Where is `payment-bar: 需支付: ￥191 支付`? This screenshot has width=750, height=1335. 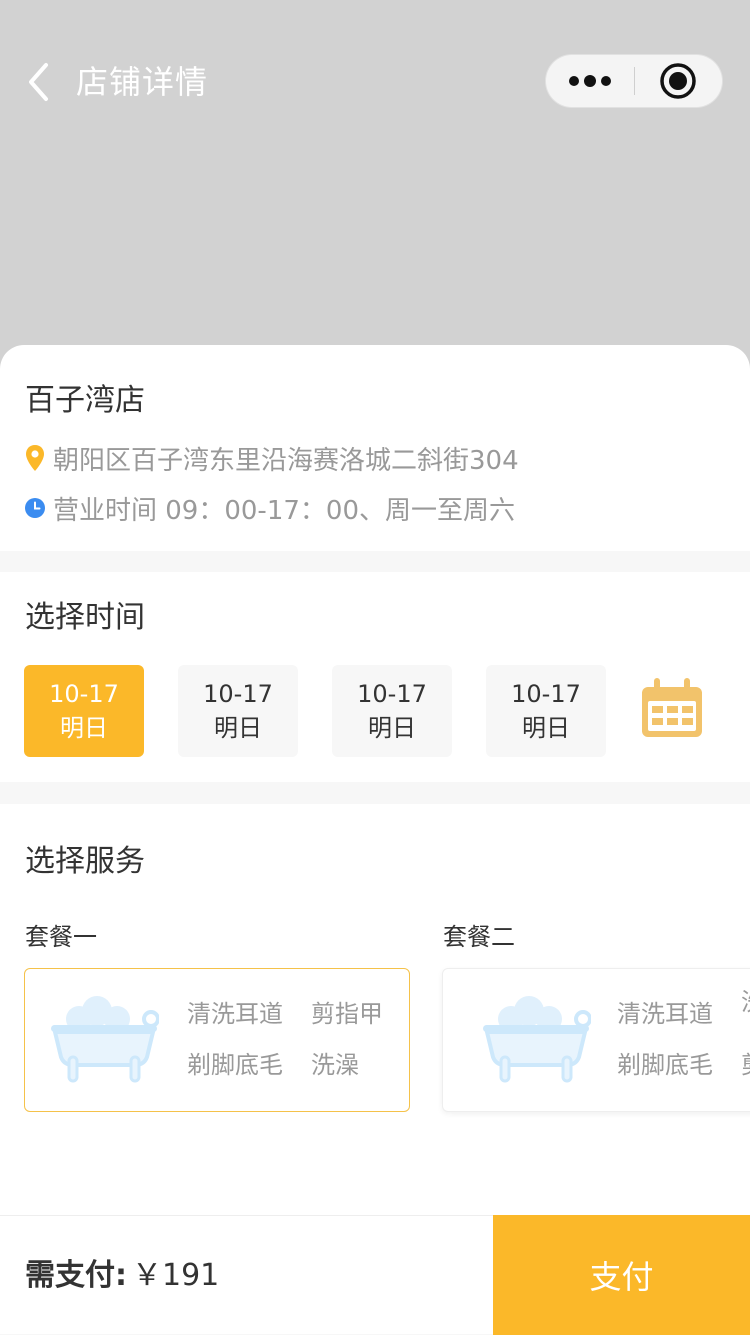
payment-bar: 需支付: ￥191 支付 is located at coordinates (375, 1275).